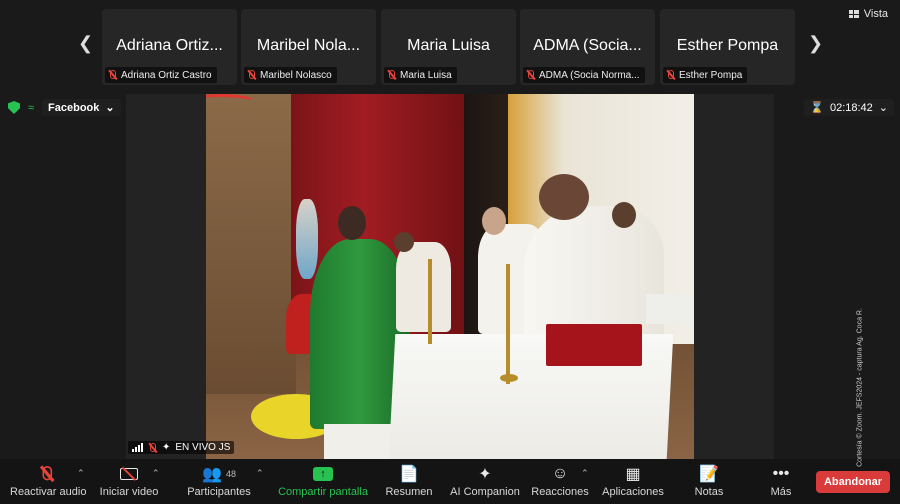 The height and width of the screenshot is (504, 900). I want to click on share-screen-button: ↑ Compartir pantalla, so click(323, 481).